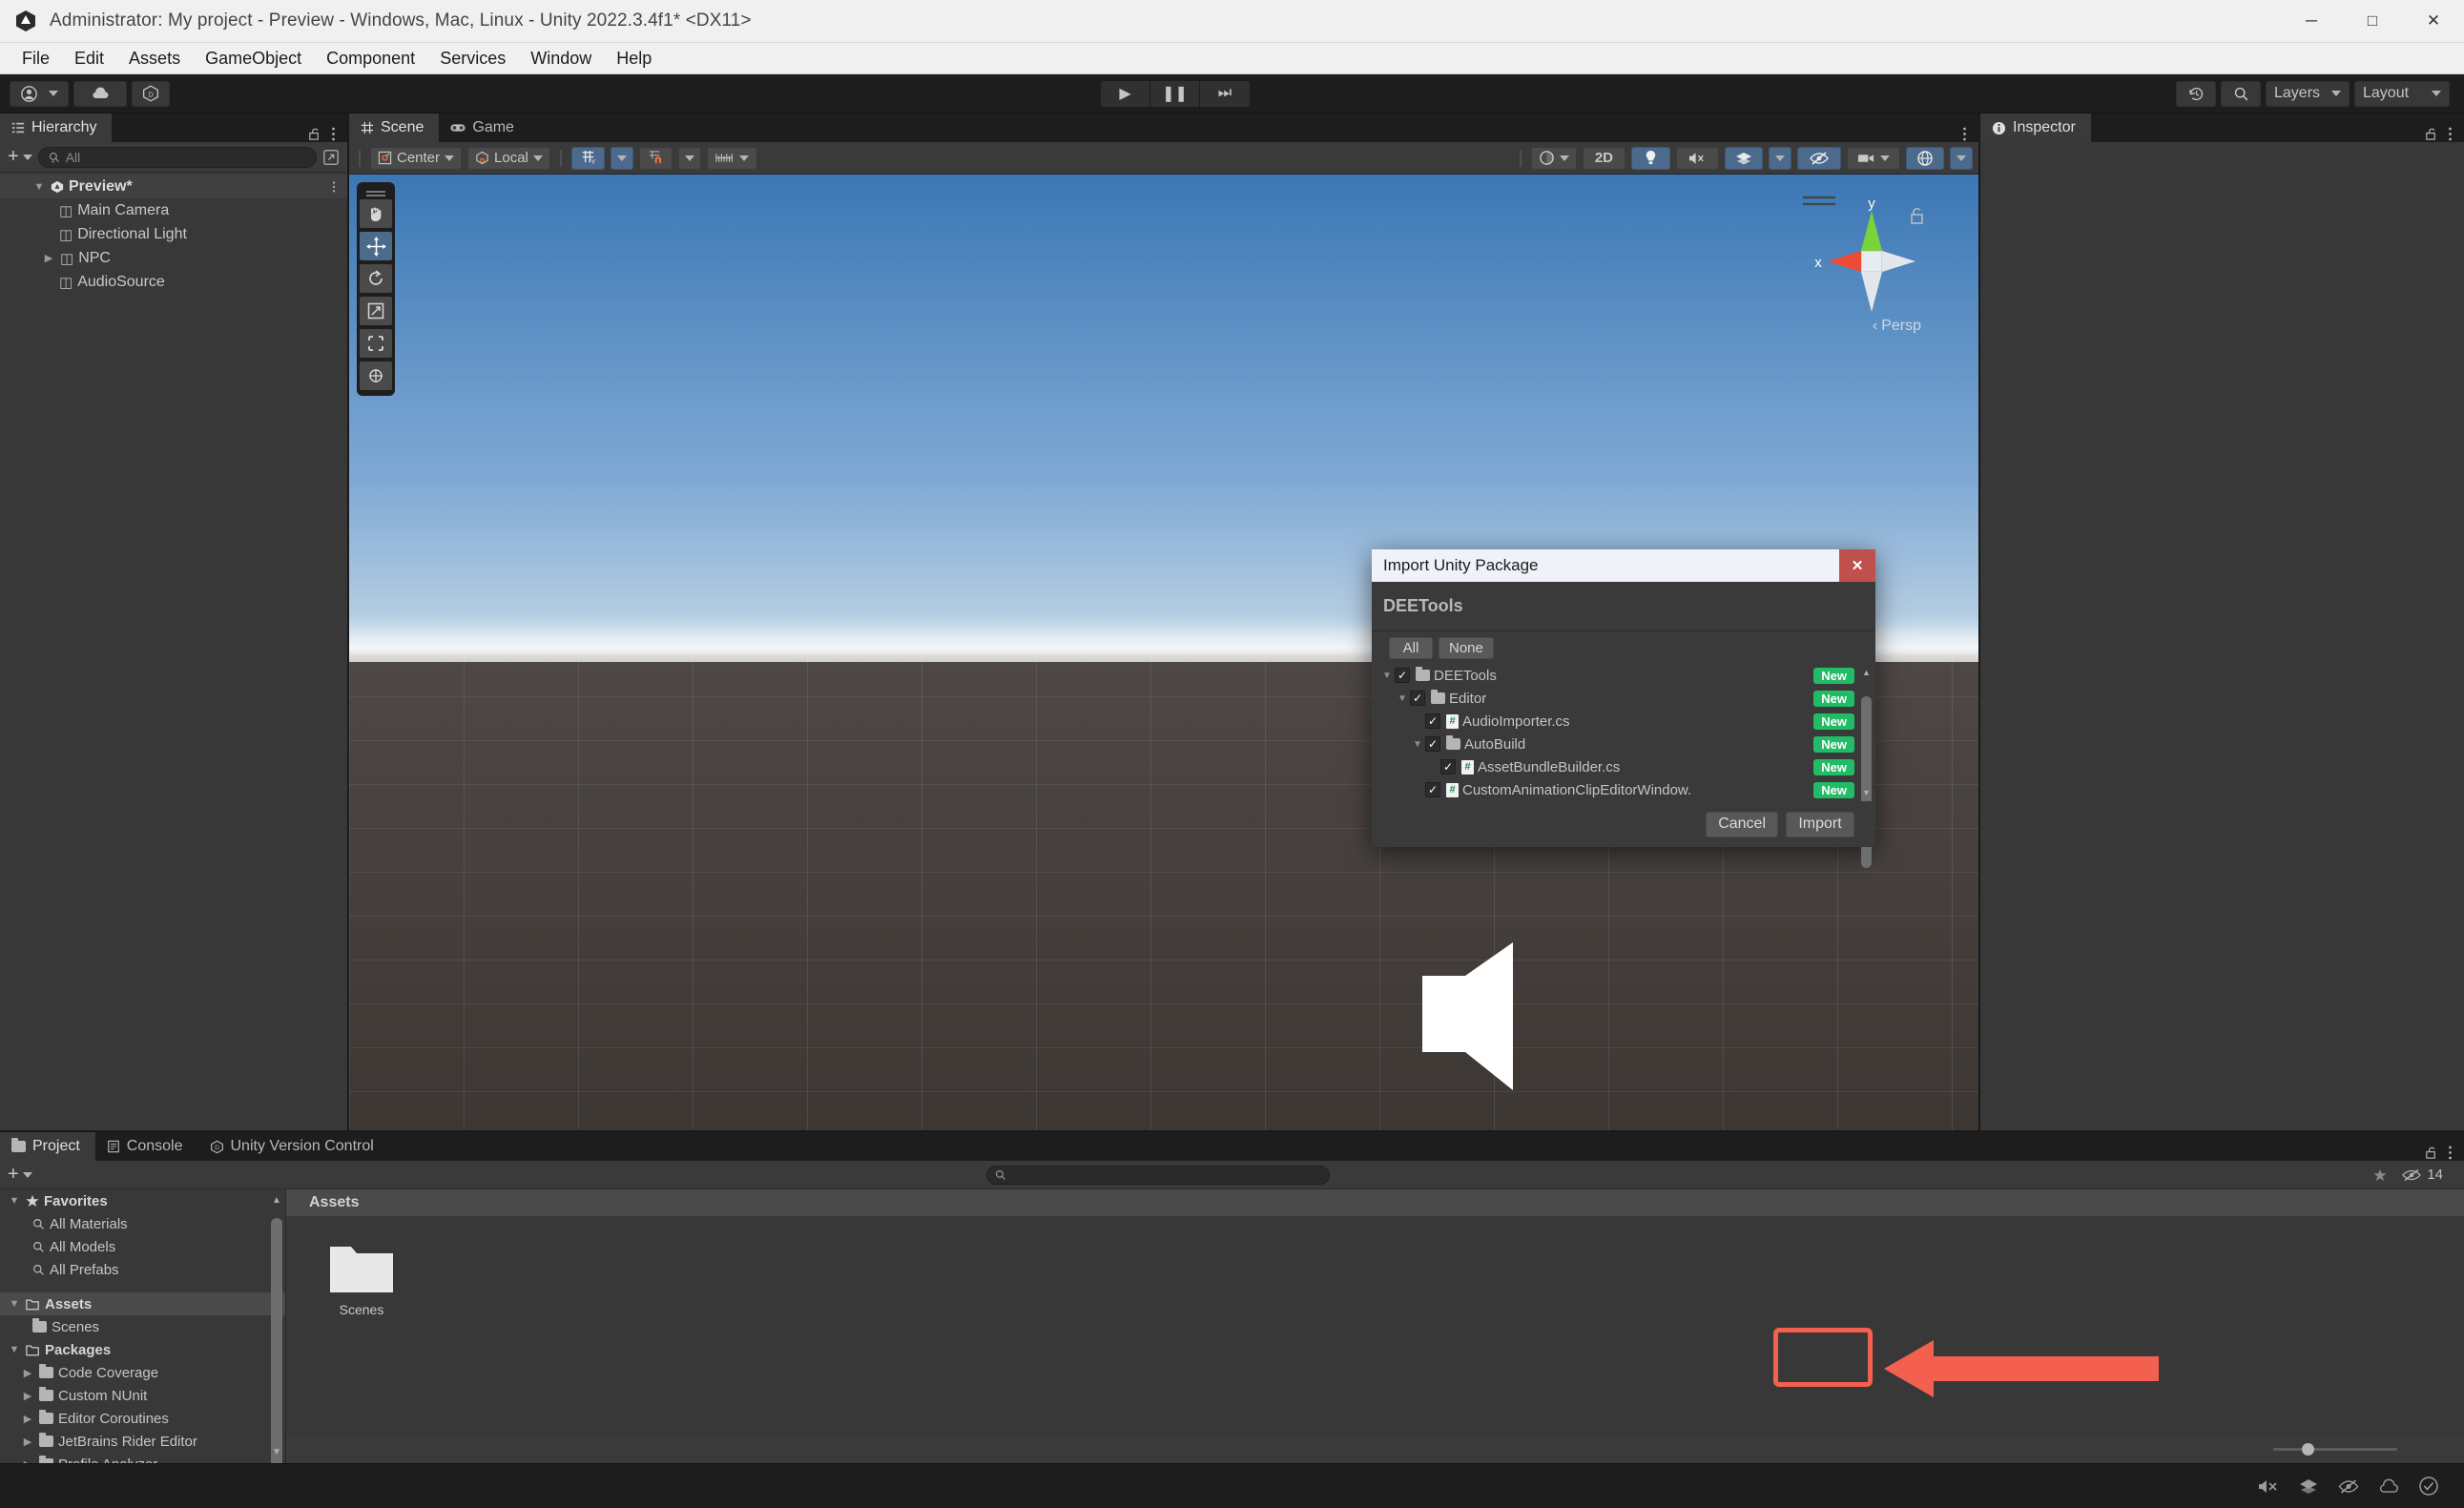 The height and width of the screenshot is (1508, 2464). What do you see at coordinates (634, 58) in the screenshot?
I see `menu-help: Help` at bounding box center [634, 58].